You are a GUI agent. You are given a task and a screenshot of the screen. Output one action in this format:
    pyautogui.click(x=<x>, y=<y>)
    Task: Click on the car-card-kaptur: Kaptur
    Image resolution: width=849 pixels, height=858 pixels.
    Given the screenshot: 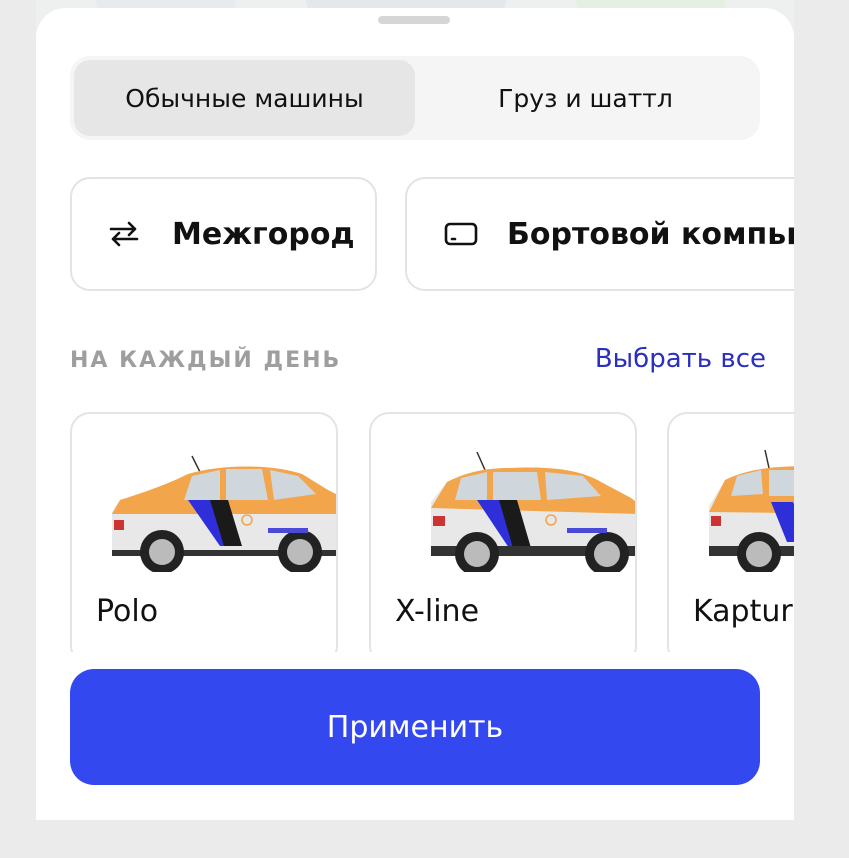 What is the action you would take?
    pyautogui.click(x=730, y=539)
    